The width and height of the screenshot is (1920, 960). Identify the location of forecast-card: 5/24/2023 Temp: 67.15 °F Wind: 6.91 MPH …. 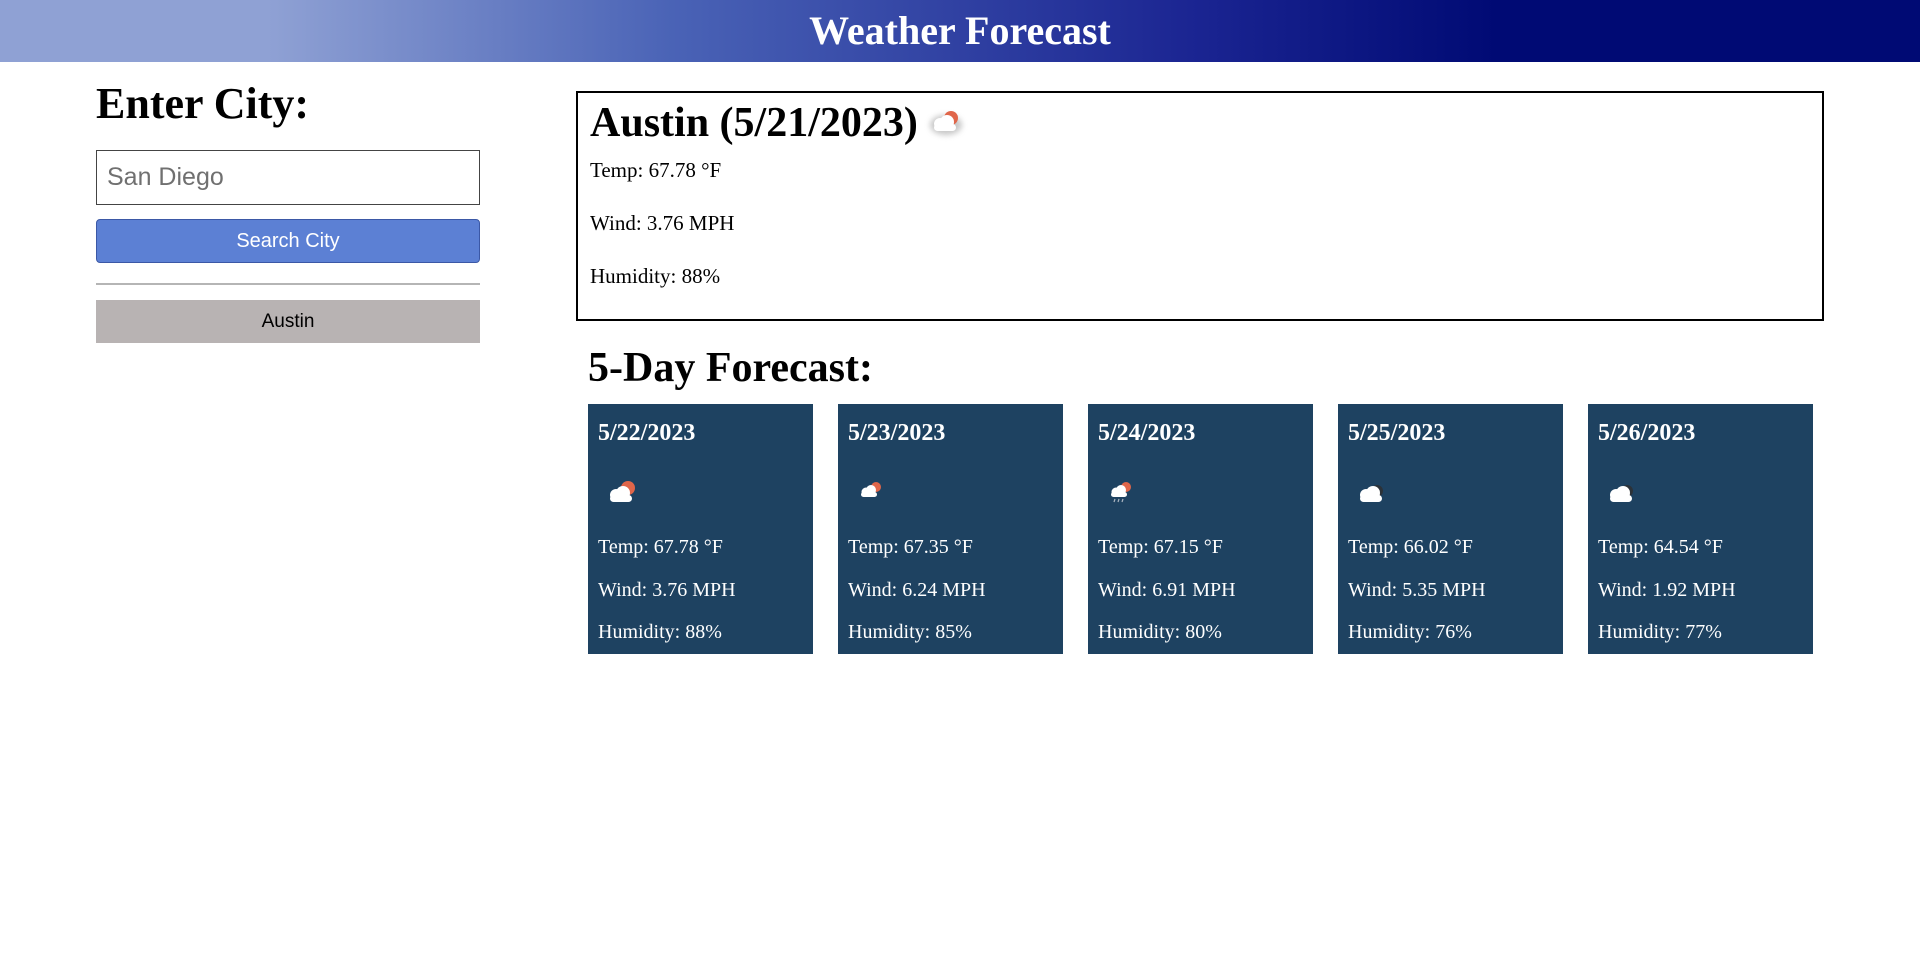
(1200, 529).